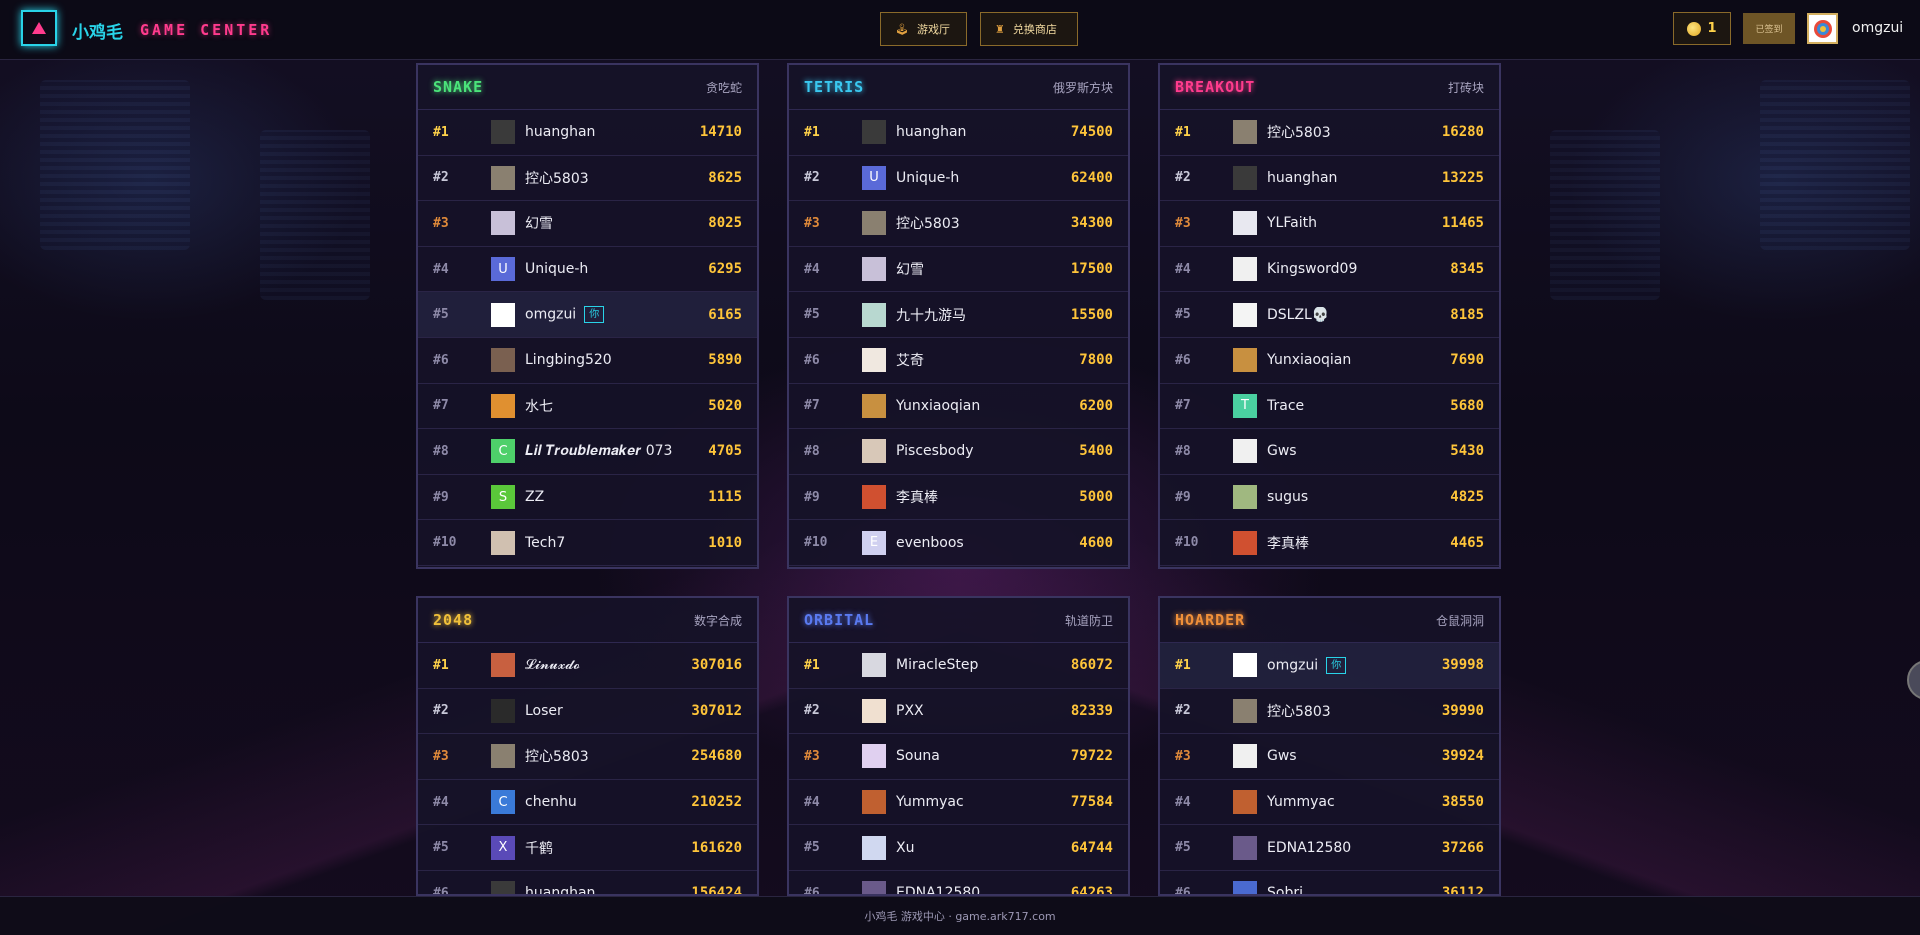  Describe the element at coordinates (453, 620) in the screenshot. I see `leaderboard-title: 2048` at that location.